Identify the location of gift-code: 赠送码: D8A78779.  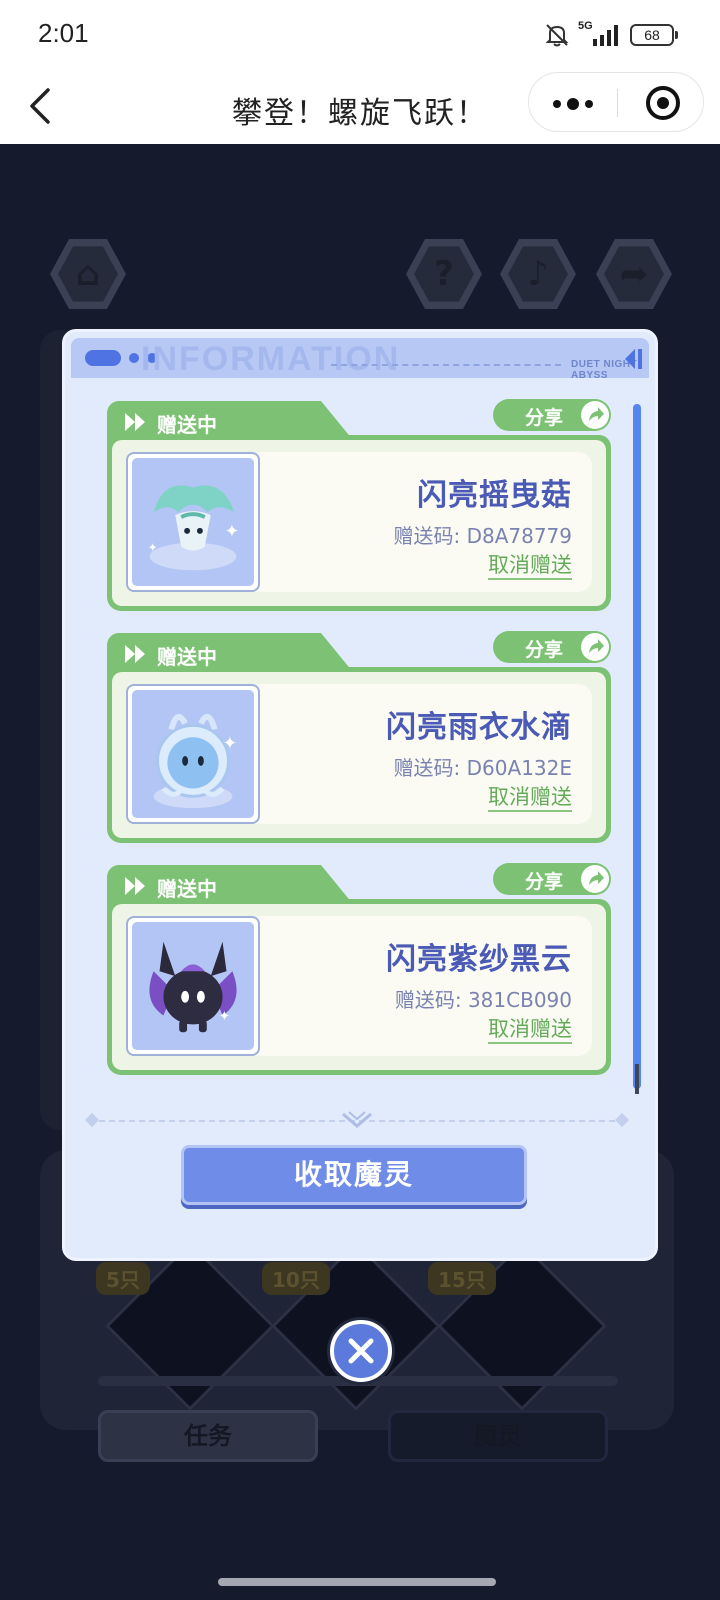
(482, 536).